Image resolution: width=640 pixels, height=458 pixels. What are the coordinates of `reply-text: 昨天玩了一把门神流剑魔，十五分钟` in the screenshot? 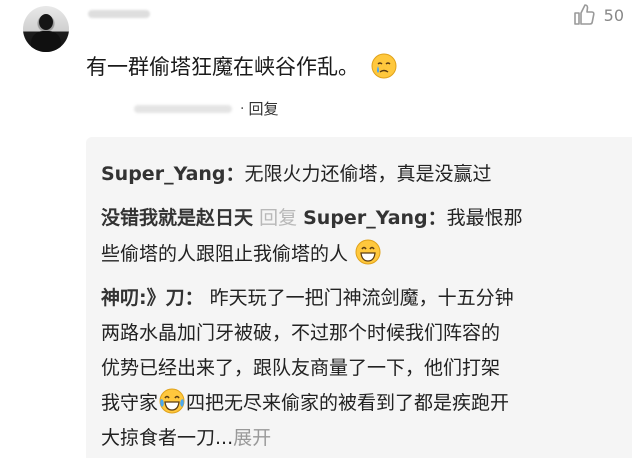 It's located at (361, 298).